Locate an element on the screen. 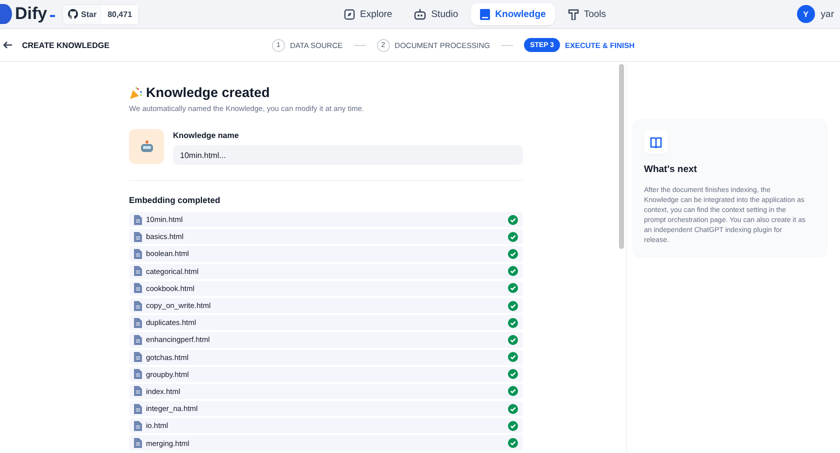 The width and height of the screenshot is (840, 453). star-count: 80,471 is located at coordinates (120, 14).